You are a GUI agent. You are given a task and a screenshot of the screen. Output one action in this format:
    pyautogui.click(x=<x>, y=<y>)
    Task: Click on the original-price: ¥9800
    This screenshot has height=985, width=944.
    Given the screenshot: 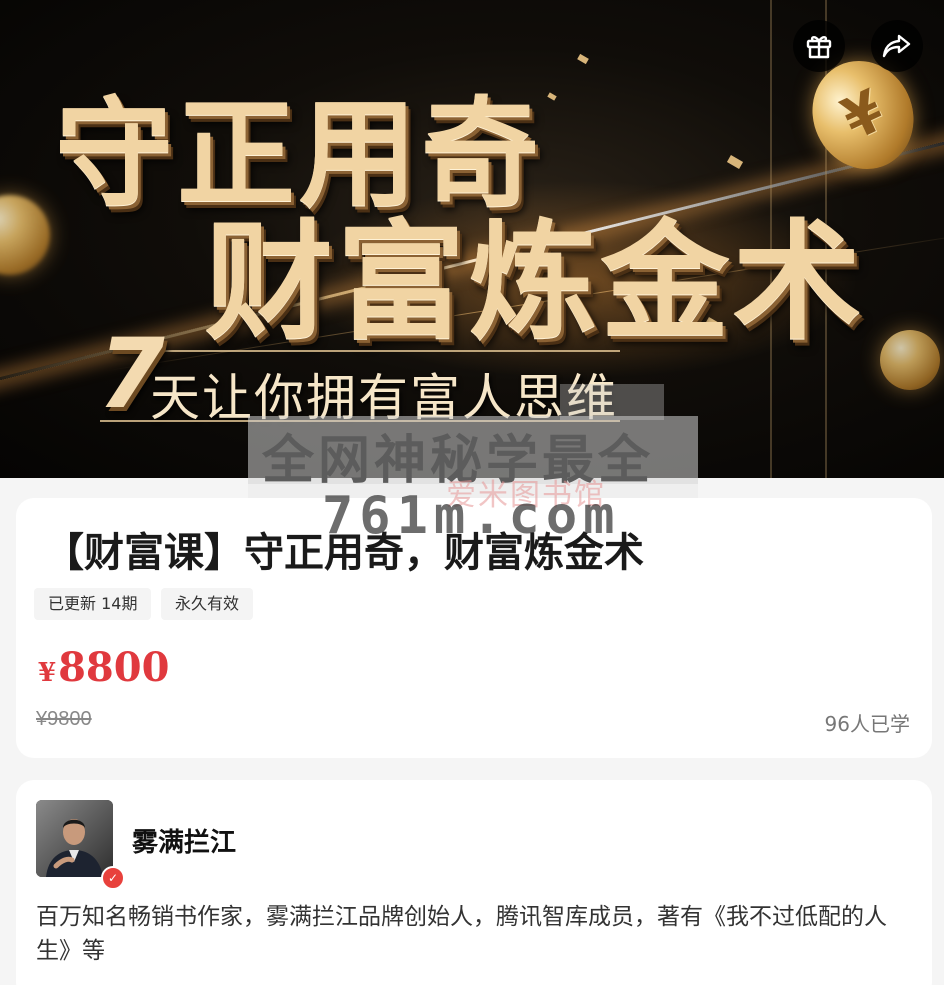 What is the action you would take?
    pyautogui.click(x=64, y=719)
    